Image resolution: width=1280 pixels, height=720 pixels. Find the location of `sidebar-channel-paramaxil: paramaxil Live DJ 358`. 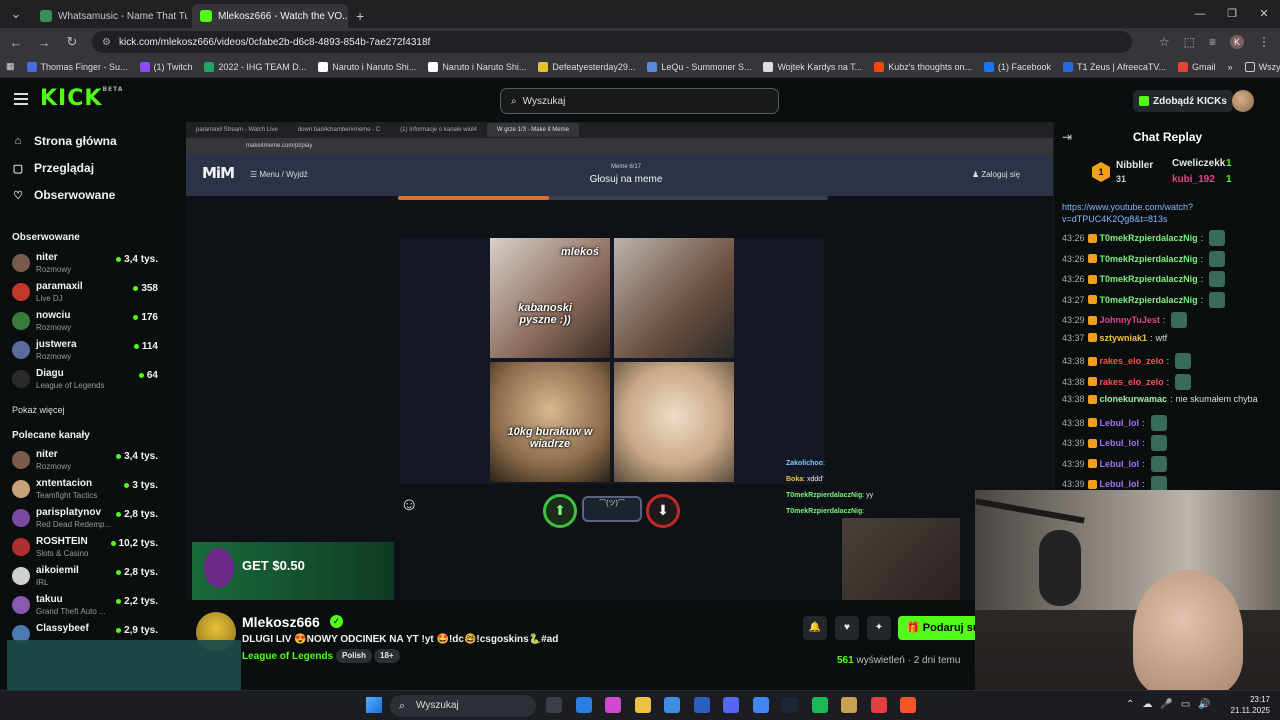

sidebar-channel-paramaxil: paramaxil Live DJ 358 is located at coordinates (97, 293).